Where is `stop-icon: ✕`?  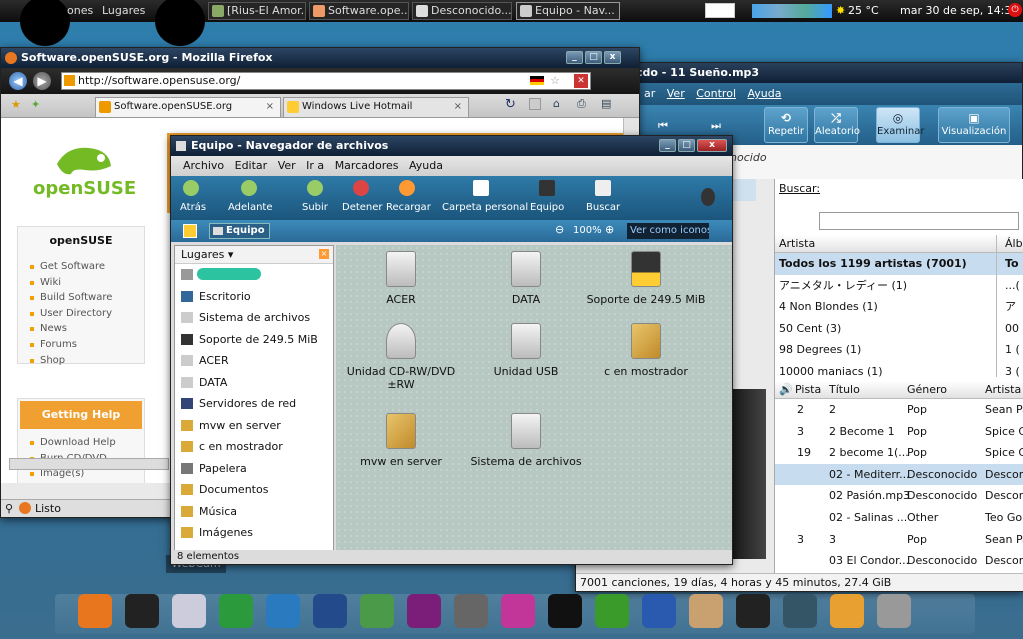
stop-icon: ✕ is located at coordinates (581, 81).